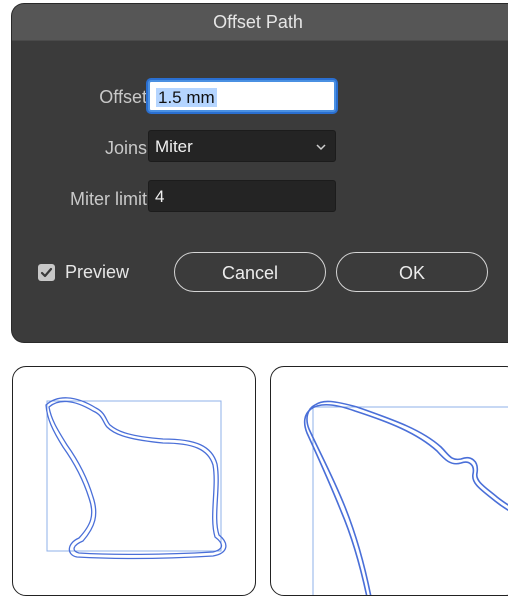  I want to click on offset-value: 1.5 mm, so click(186, 97).